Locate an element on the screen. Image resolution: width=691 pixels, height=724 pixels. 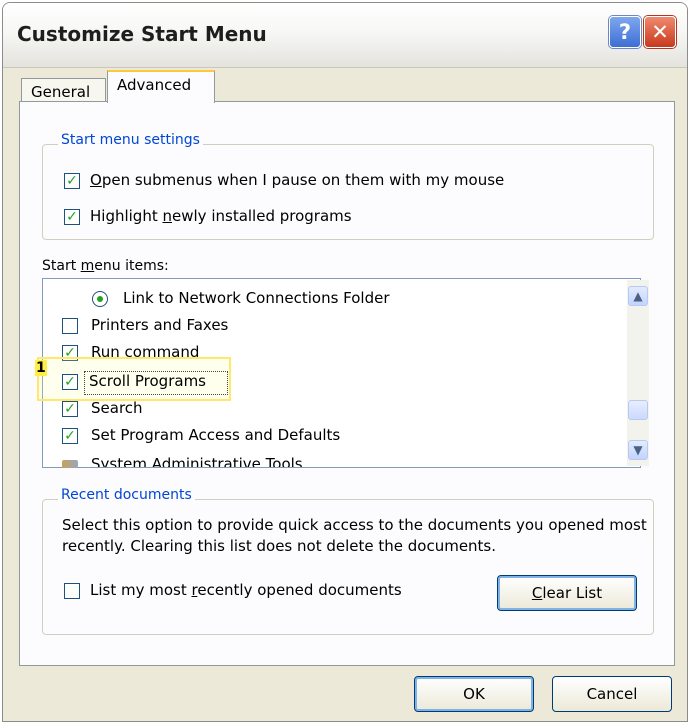
clear-list-label: Clear List is located at coordinates (567, 593).